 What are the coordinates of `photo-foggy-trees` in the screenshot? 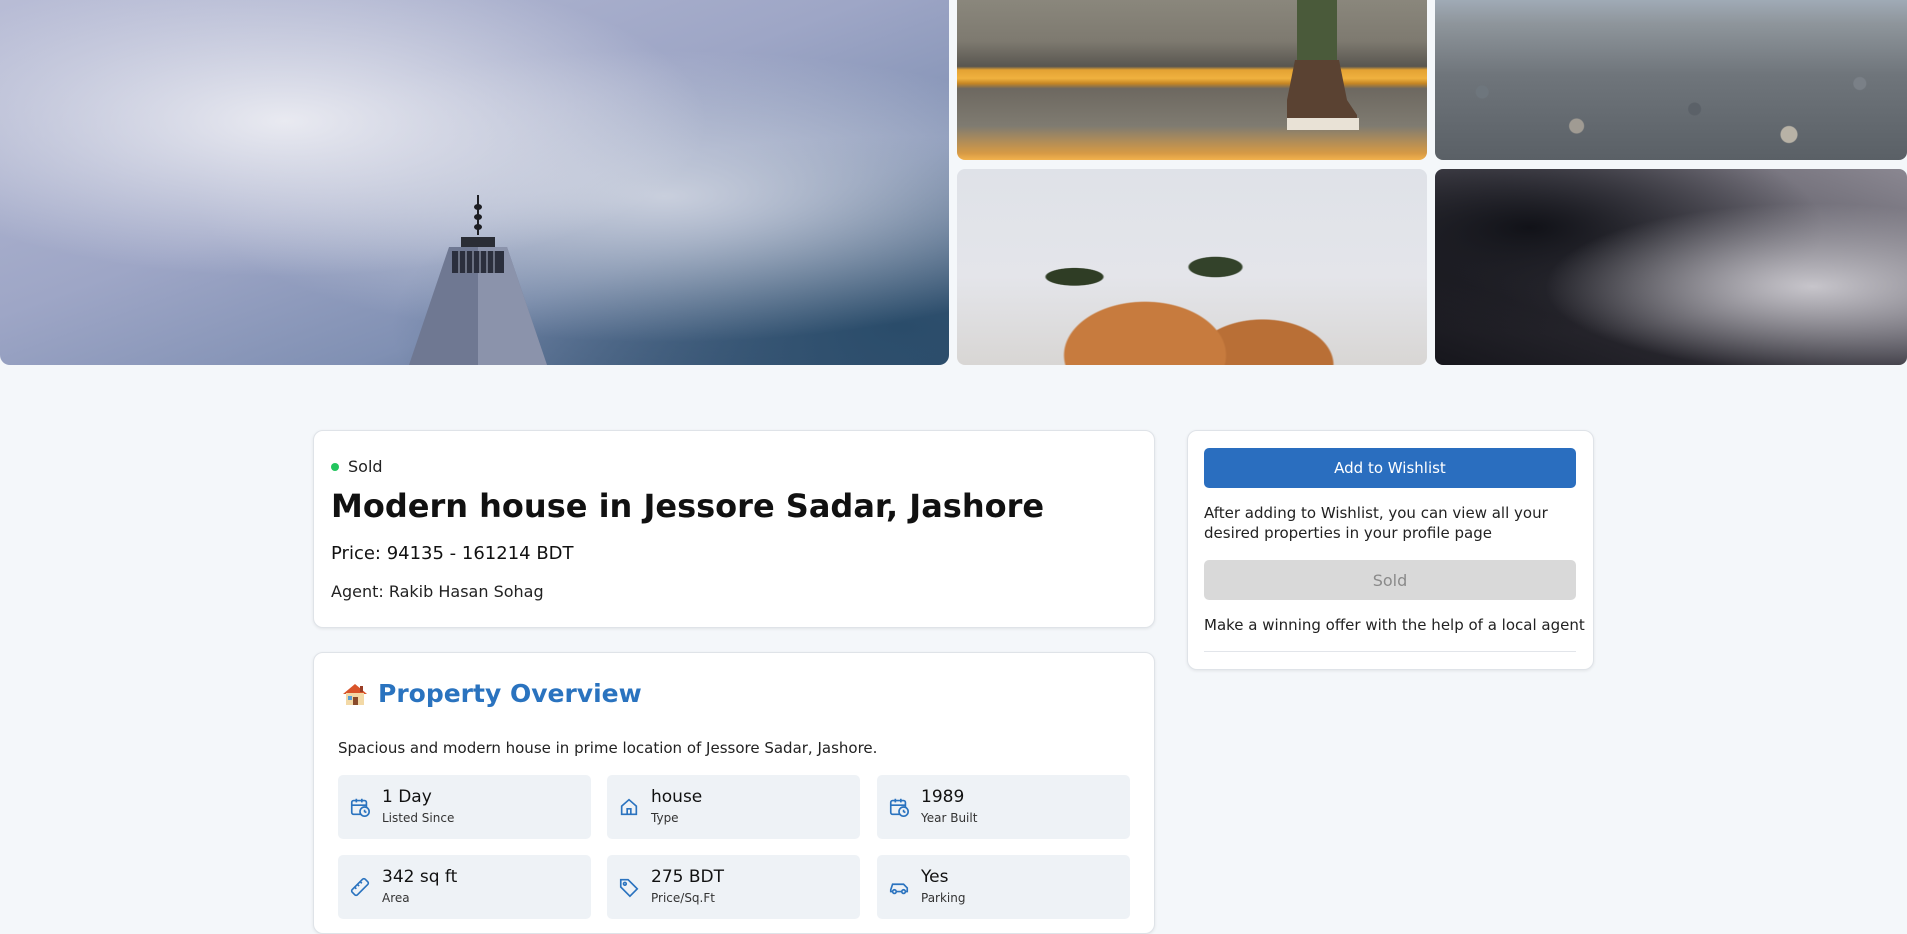 It's located at (1192, 267).